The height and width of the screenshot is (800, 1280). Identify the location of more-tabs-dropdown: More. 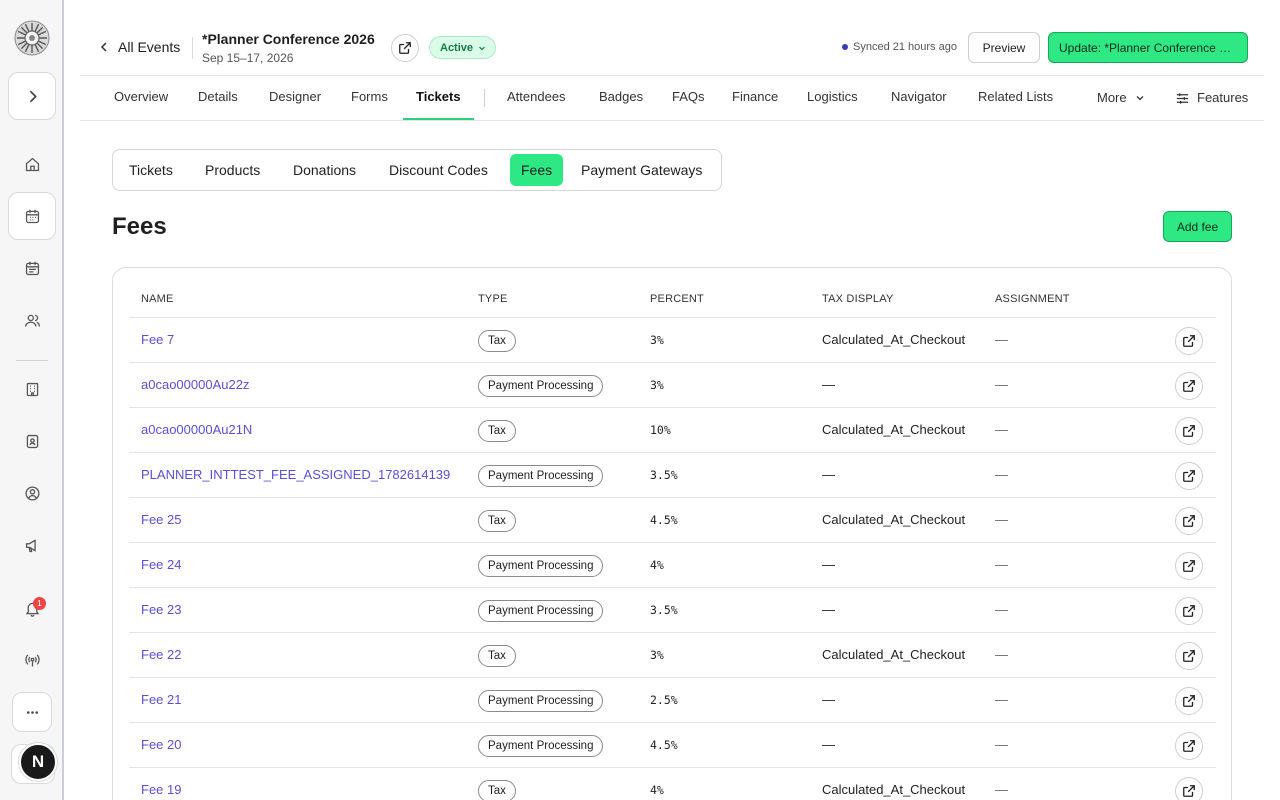
(1121, 98).